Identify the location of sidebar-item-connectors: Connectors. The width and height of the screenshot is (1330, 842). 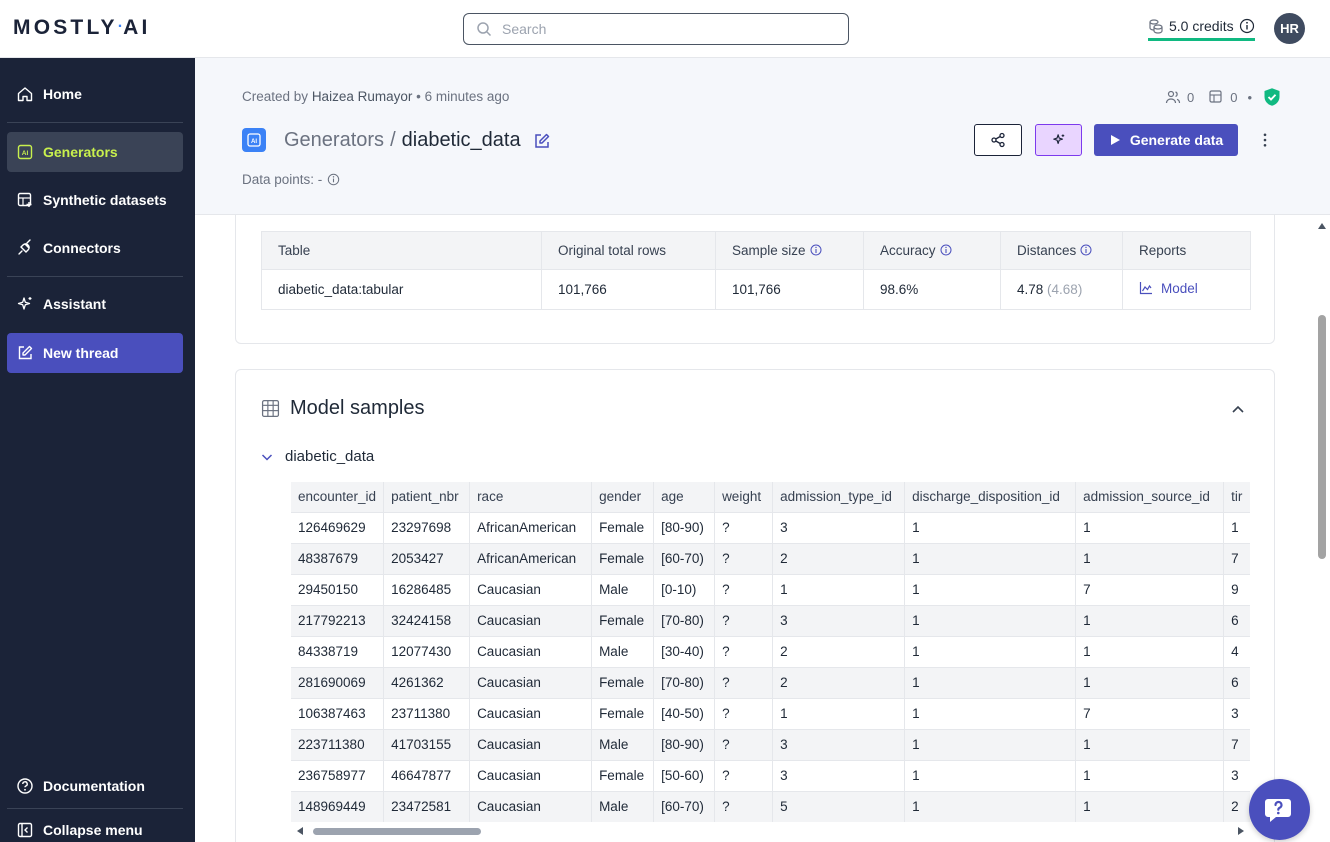
(95, 248).